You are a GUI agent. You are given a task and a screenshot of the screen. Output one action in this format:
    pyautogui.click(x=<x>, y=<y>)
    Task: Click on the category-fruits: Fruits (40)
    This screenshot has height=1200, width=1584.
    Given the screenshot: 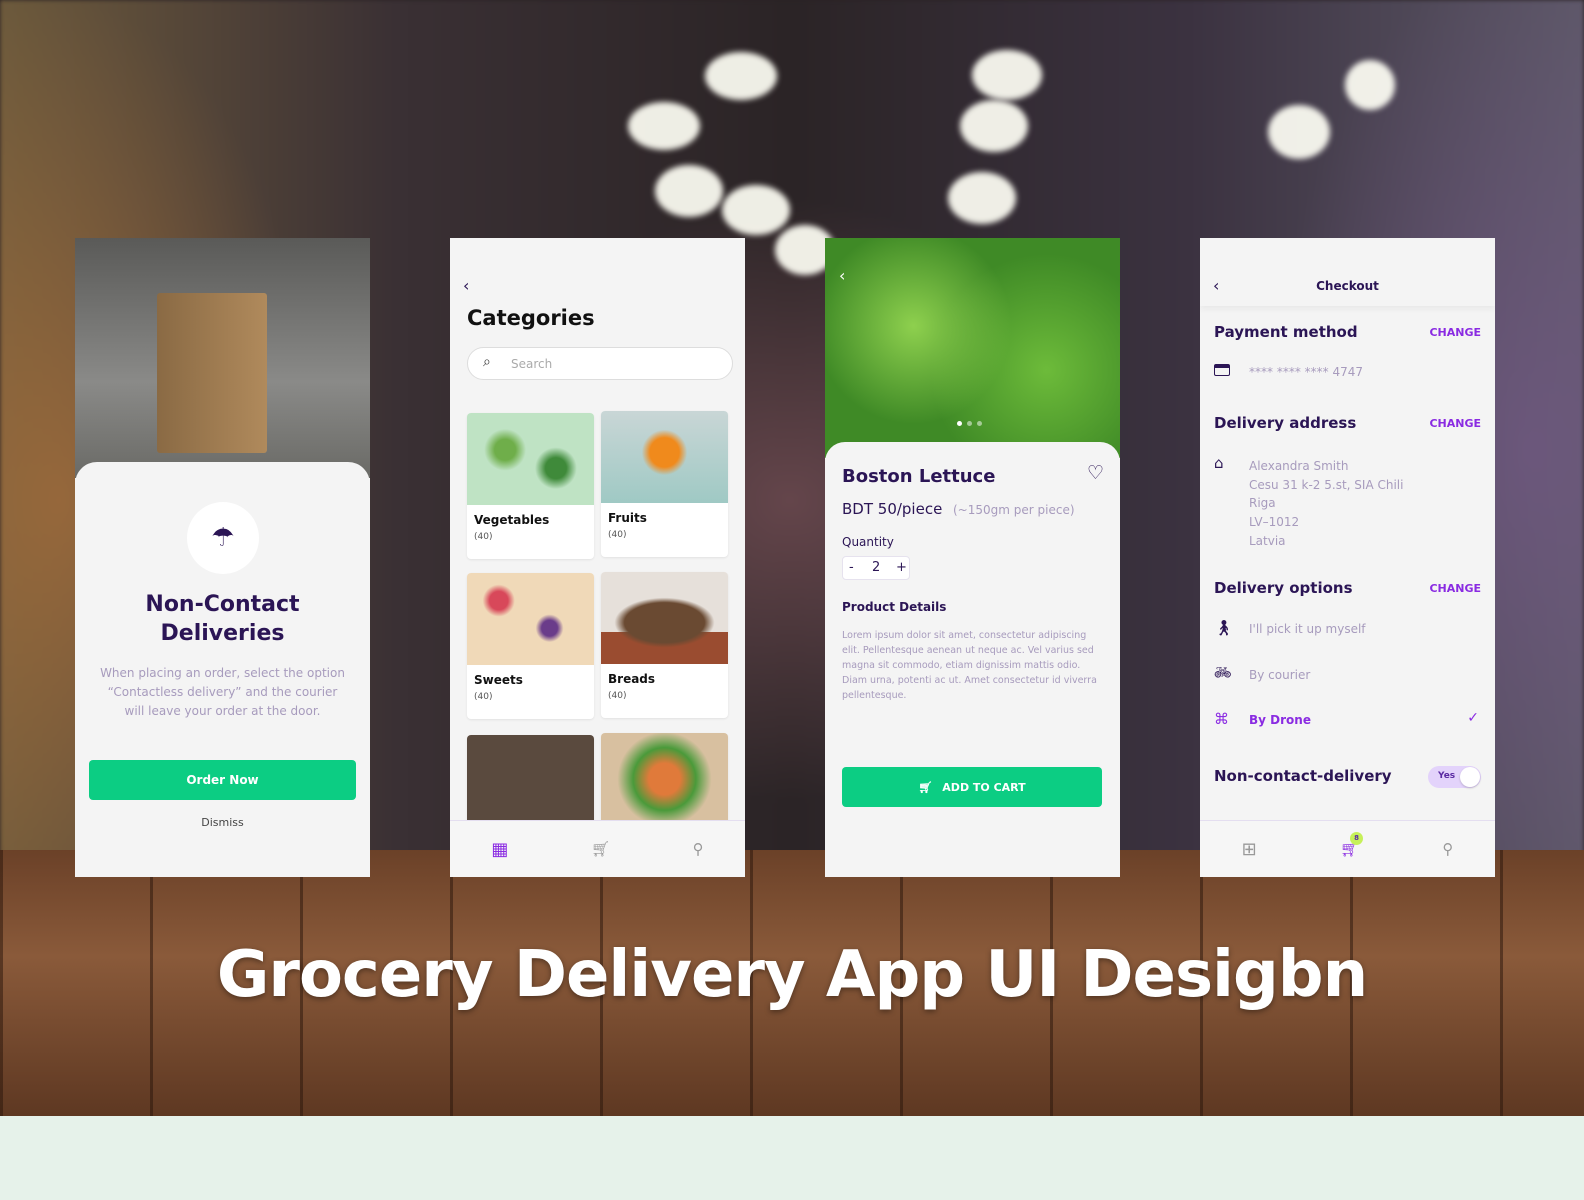 What is the action you would take?
    pyautogui.click(x=664, y=484)
    